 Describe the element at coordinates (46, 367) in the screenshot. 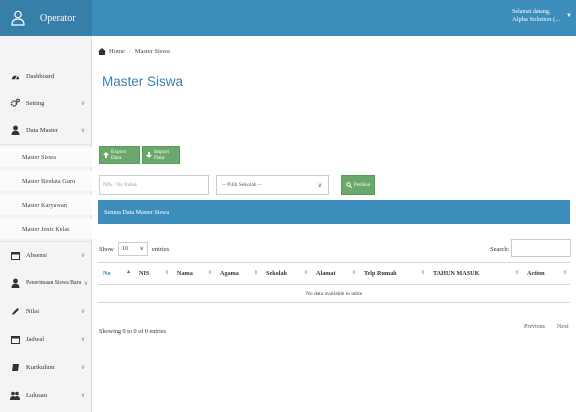

I see `sidebar-item-kurikulum: Kurikulum ∨` at that location.